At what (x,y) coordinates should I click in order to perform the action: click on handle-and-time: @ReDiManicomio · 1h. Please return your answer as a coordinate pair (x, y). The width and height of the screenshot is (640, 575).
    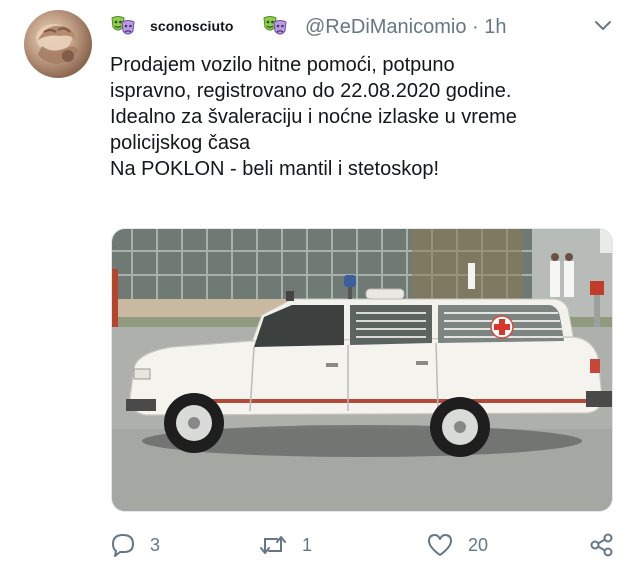
    Looking at the image, I should click on (405, 27).